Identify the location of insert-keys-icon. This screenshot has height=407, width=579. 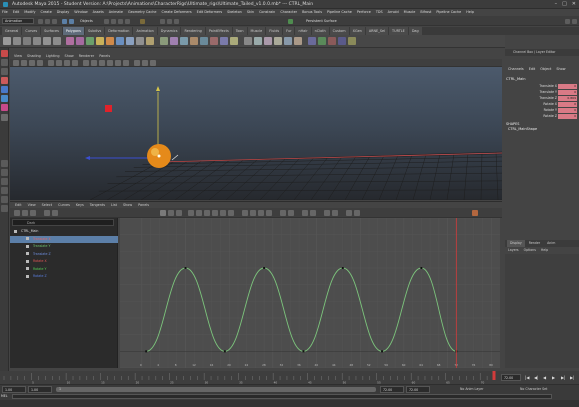
(25, 213).